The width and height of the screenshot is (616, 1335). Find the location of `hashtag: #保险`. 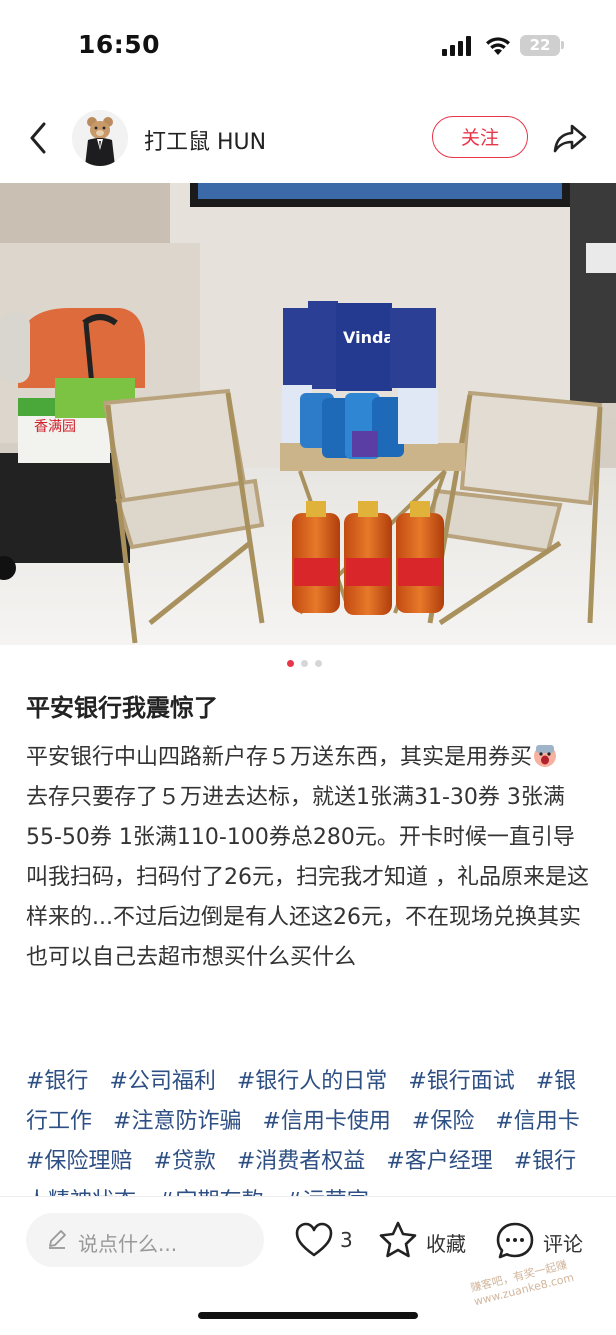

hashtag: #保险 is located at coordinates (443, 1121).